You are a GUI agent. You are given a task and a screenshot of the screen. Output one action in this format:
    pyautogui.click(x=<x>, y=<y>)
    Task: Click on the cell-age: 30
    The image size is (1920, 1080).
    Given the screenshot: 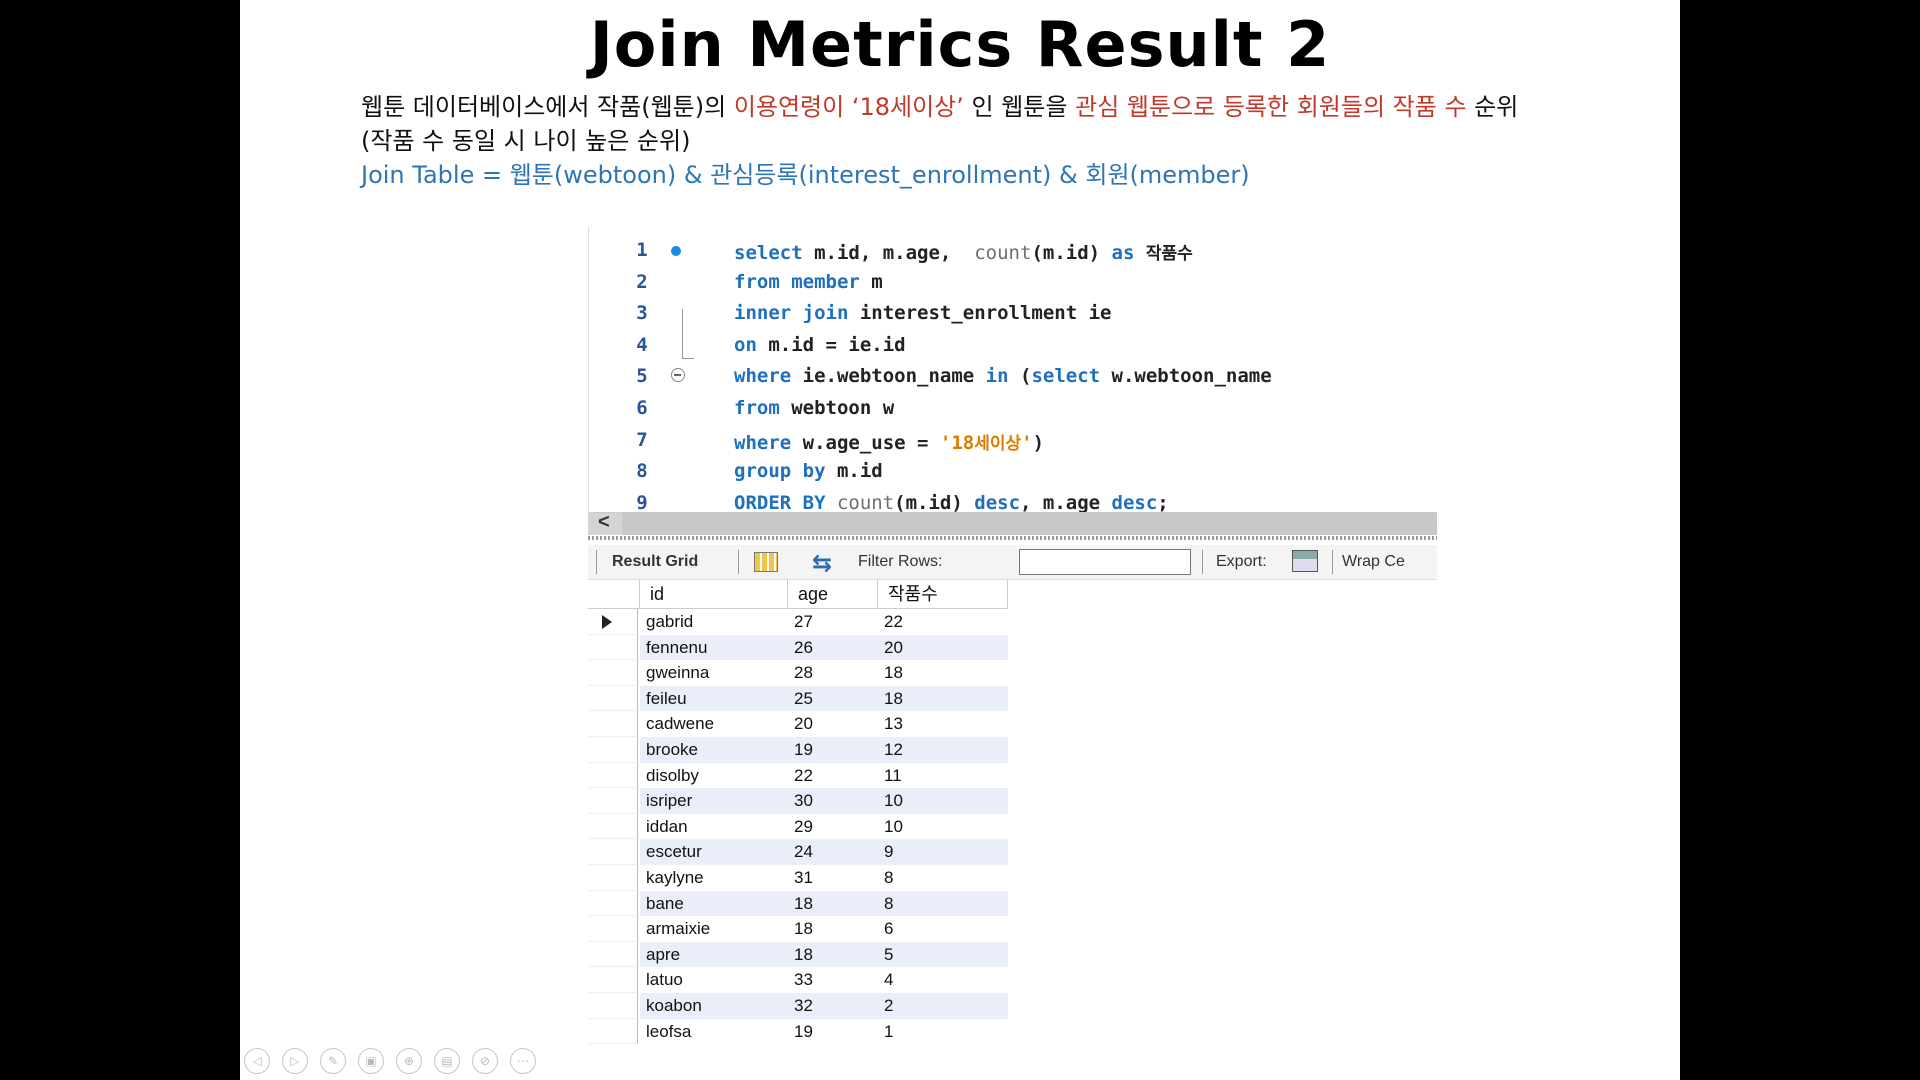 What is the action you would take?
    pyautogui.click(x=833, y=801)
    